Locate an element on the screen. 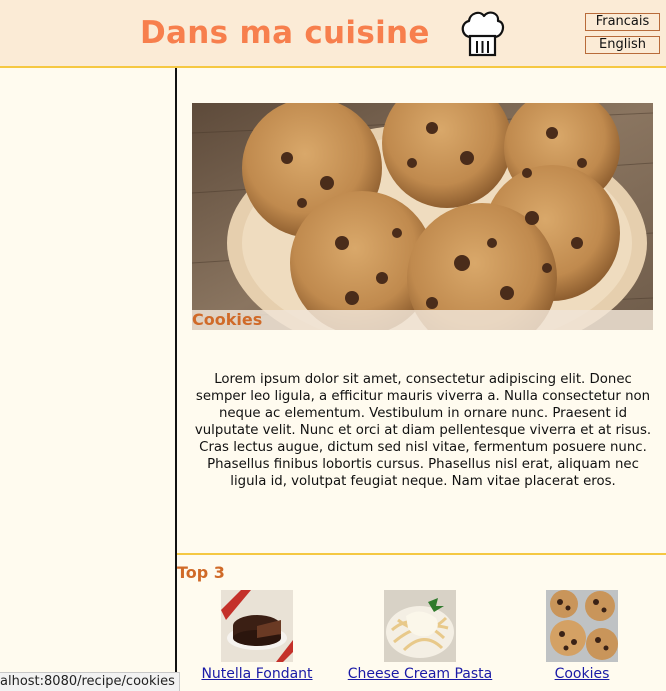  recipe-title: Cookies is located at coordinates (422, 320).